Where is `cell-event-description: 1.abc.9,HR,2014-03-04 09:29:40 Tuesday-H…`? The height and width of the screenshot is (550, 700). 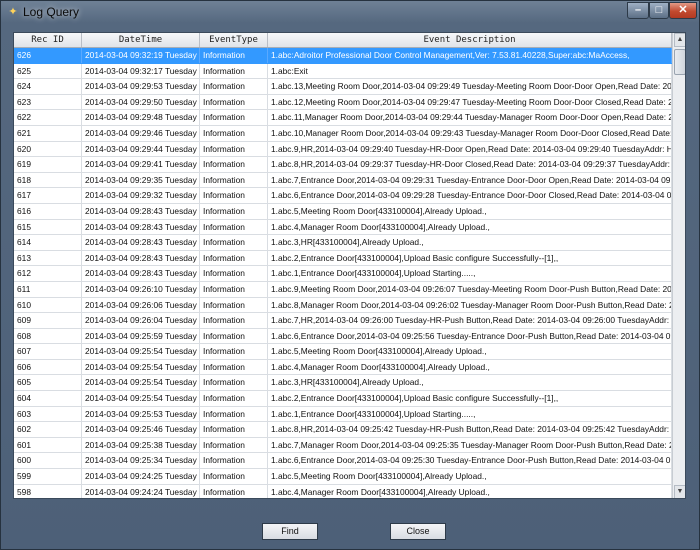 cell-event-description: 1.abc.9,HR,2014-03-04 09:29:40 Tuesday-H… is located at coordinates (470, 149).